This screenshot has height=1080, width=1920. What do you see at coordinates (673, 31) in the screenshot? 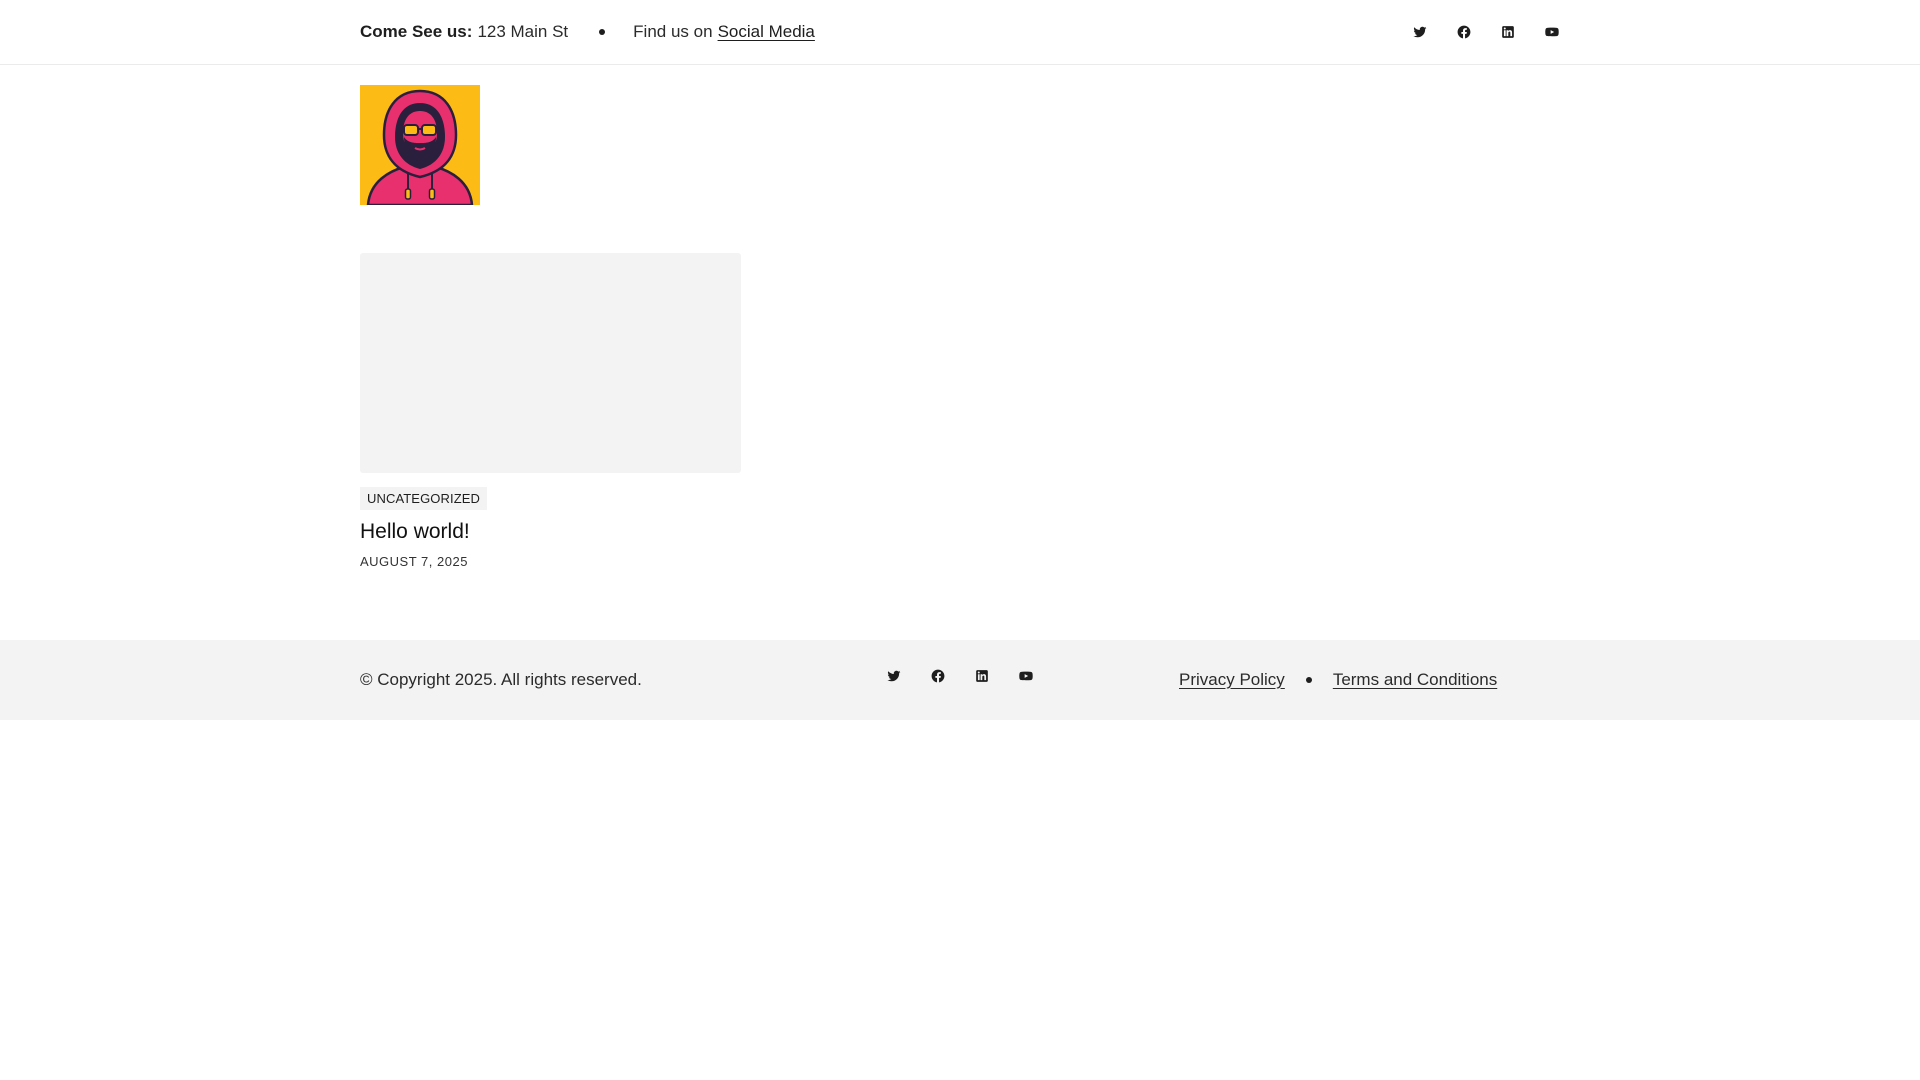
I see `find-us-text: Find us on` at bounding box center [673, 31].